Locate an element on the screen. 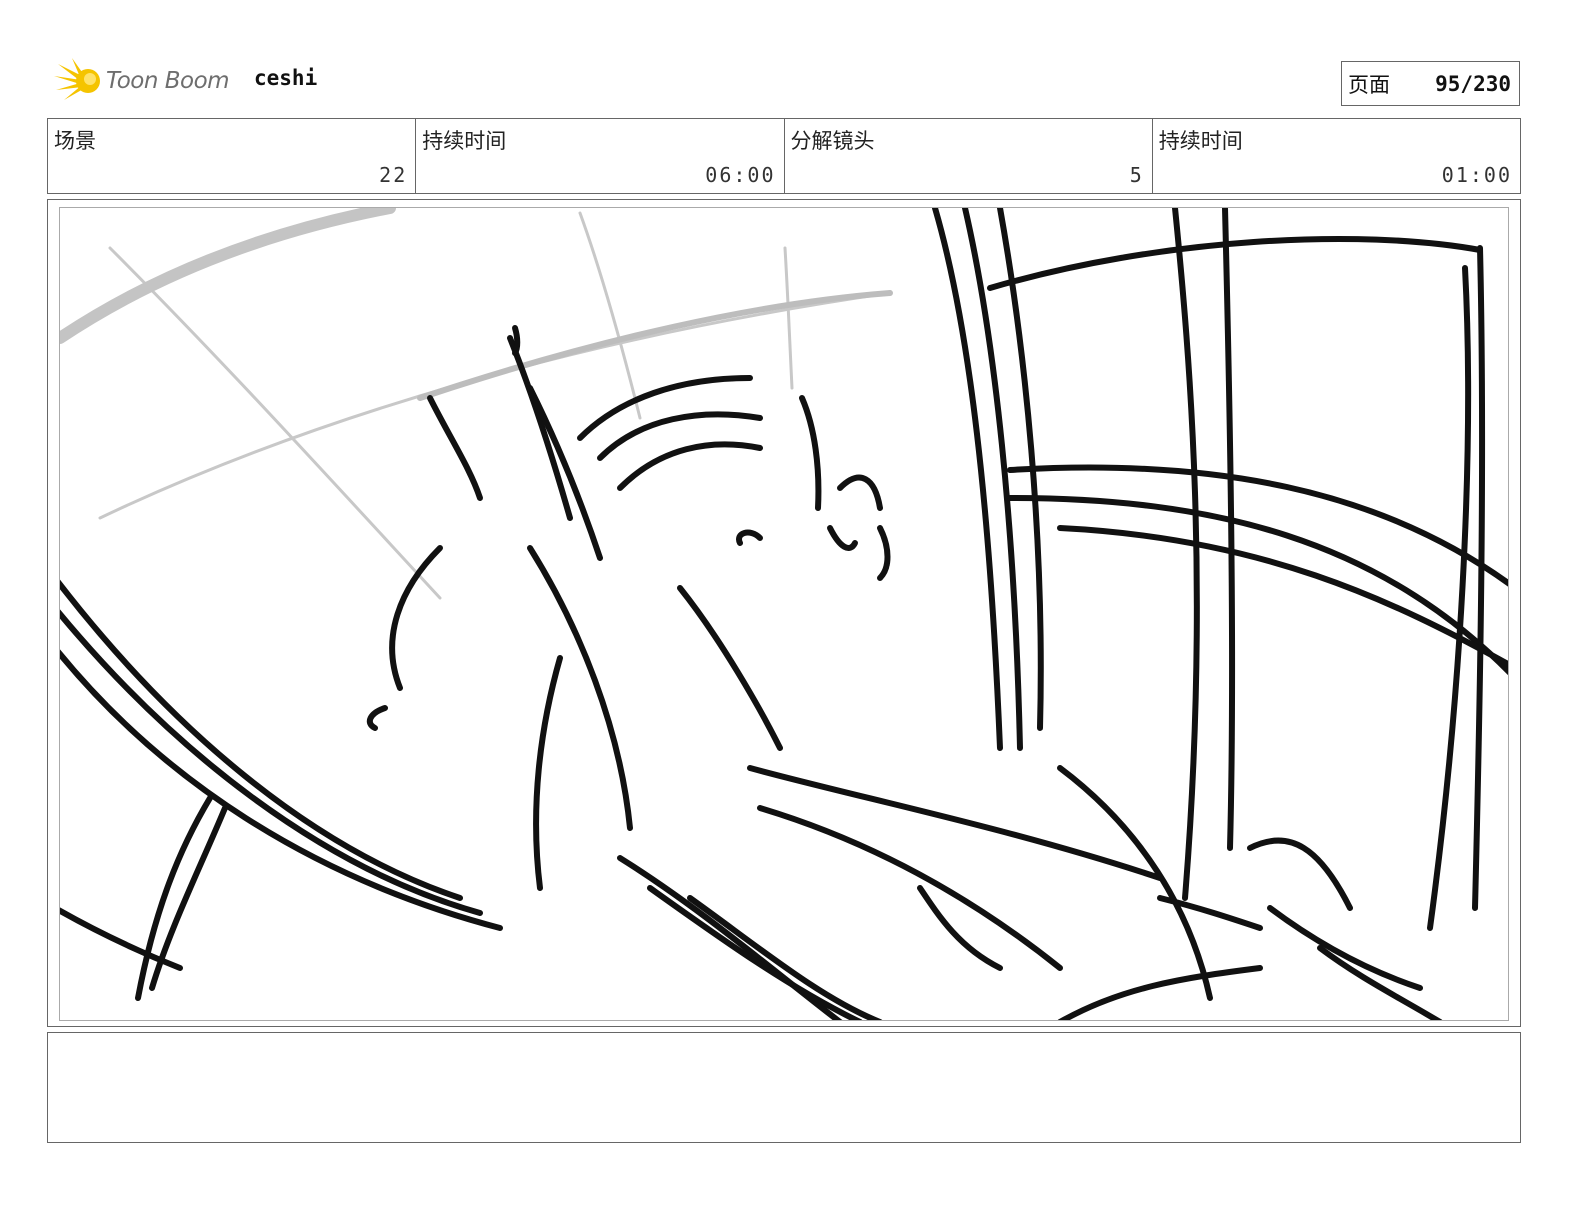  panel-label: 分解镜头 is located at coordinates (832, 141).